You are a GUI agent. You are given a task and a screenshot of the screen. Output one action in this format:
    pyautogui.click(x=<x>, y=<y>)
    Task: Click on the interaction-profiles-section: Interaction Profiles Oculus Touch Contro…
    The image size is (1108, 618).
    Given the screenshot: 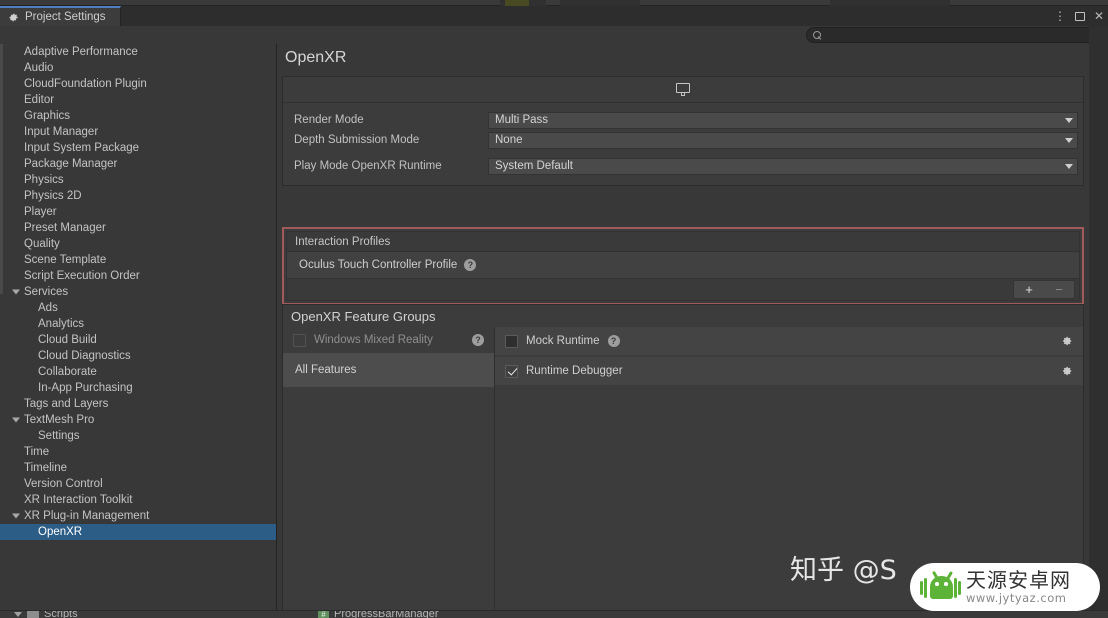 What is the action you would take?
    pyautogui.click(x=683, y=266)
    